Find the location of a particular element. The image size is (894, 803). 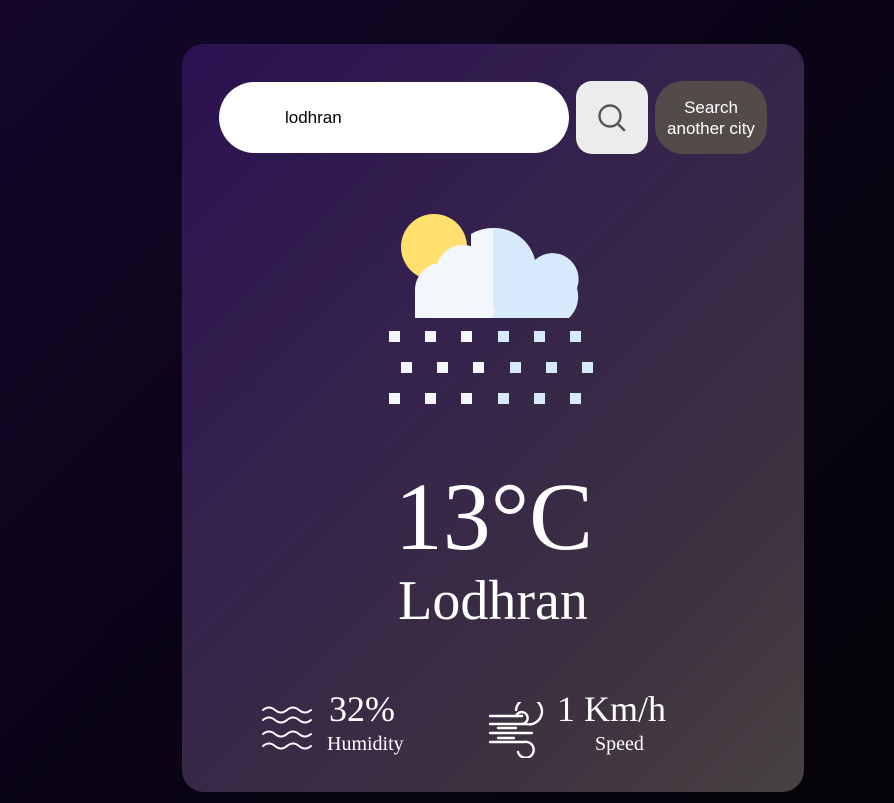

search-icon is located at coordinates (612, 118).